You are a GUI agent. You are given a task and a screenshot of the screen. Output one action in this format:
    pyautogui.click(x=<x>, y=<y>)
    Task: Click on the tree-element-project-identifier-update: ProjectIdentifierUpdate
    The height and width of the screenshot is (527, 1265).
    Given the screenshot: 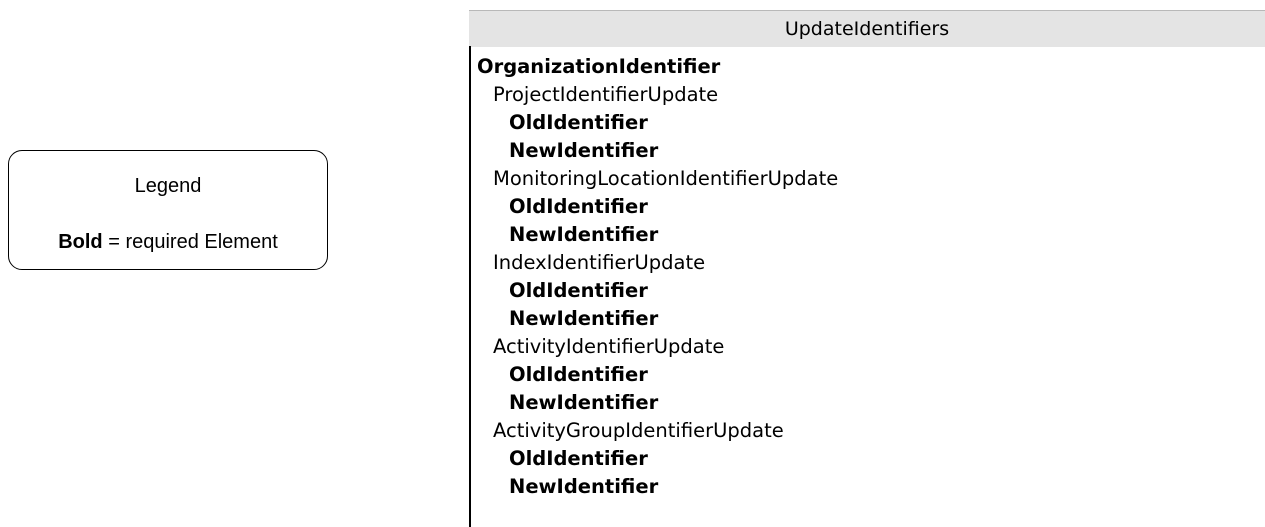 What is the action you would take?
    pyautogui.click(x=606, y=94)
    